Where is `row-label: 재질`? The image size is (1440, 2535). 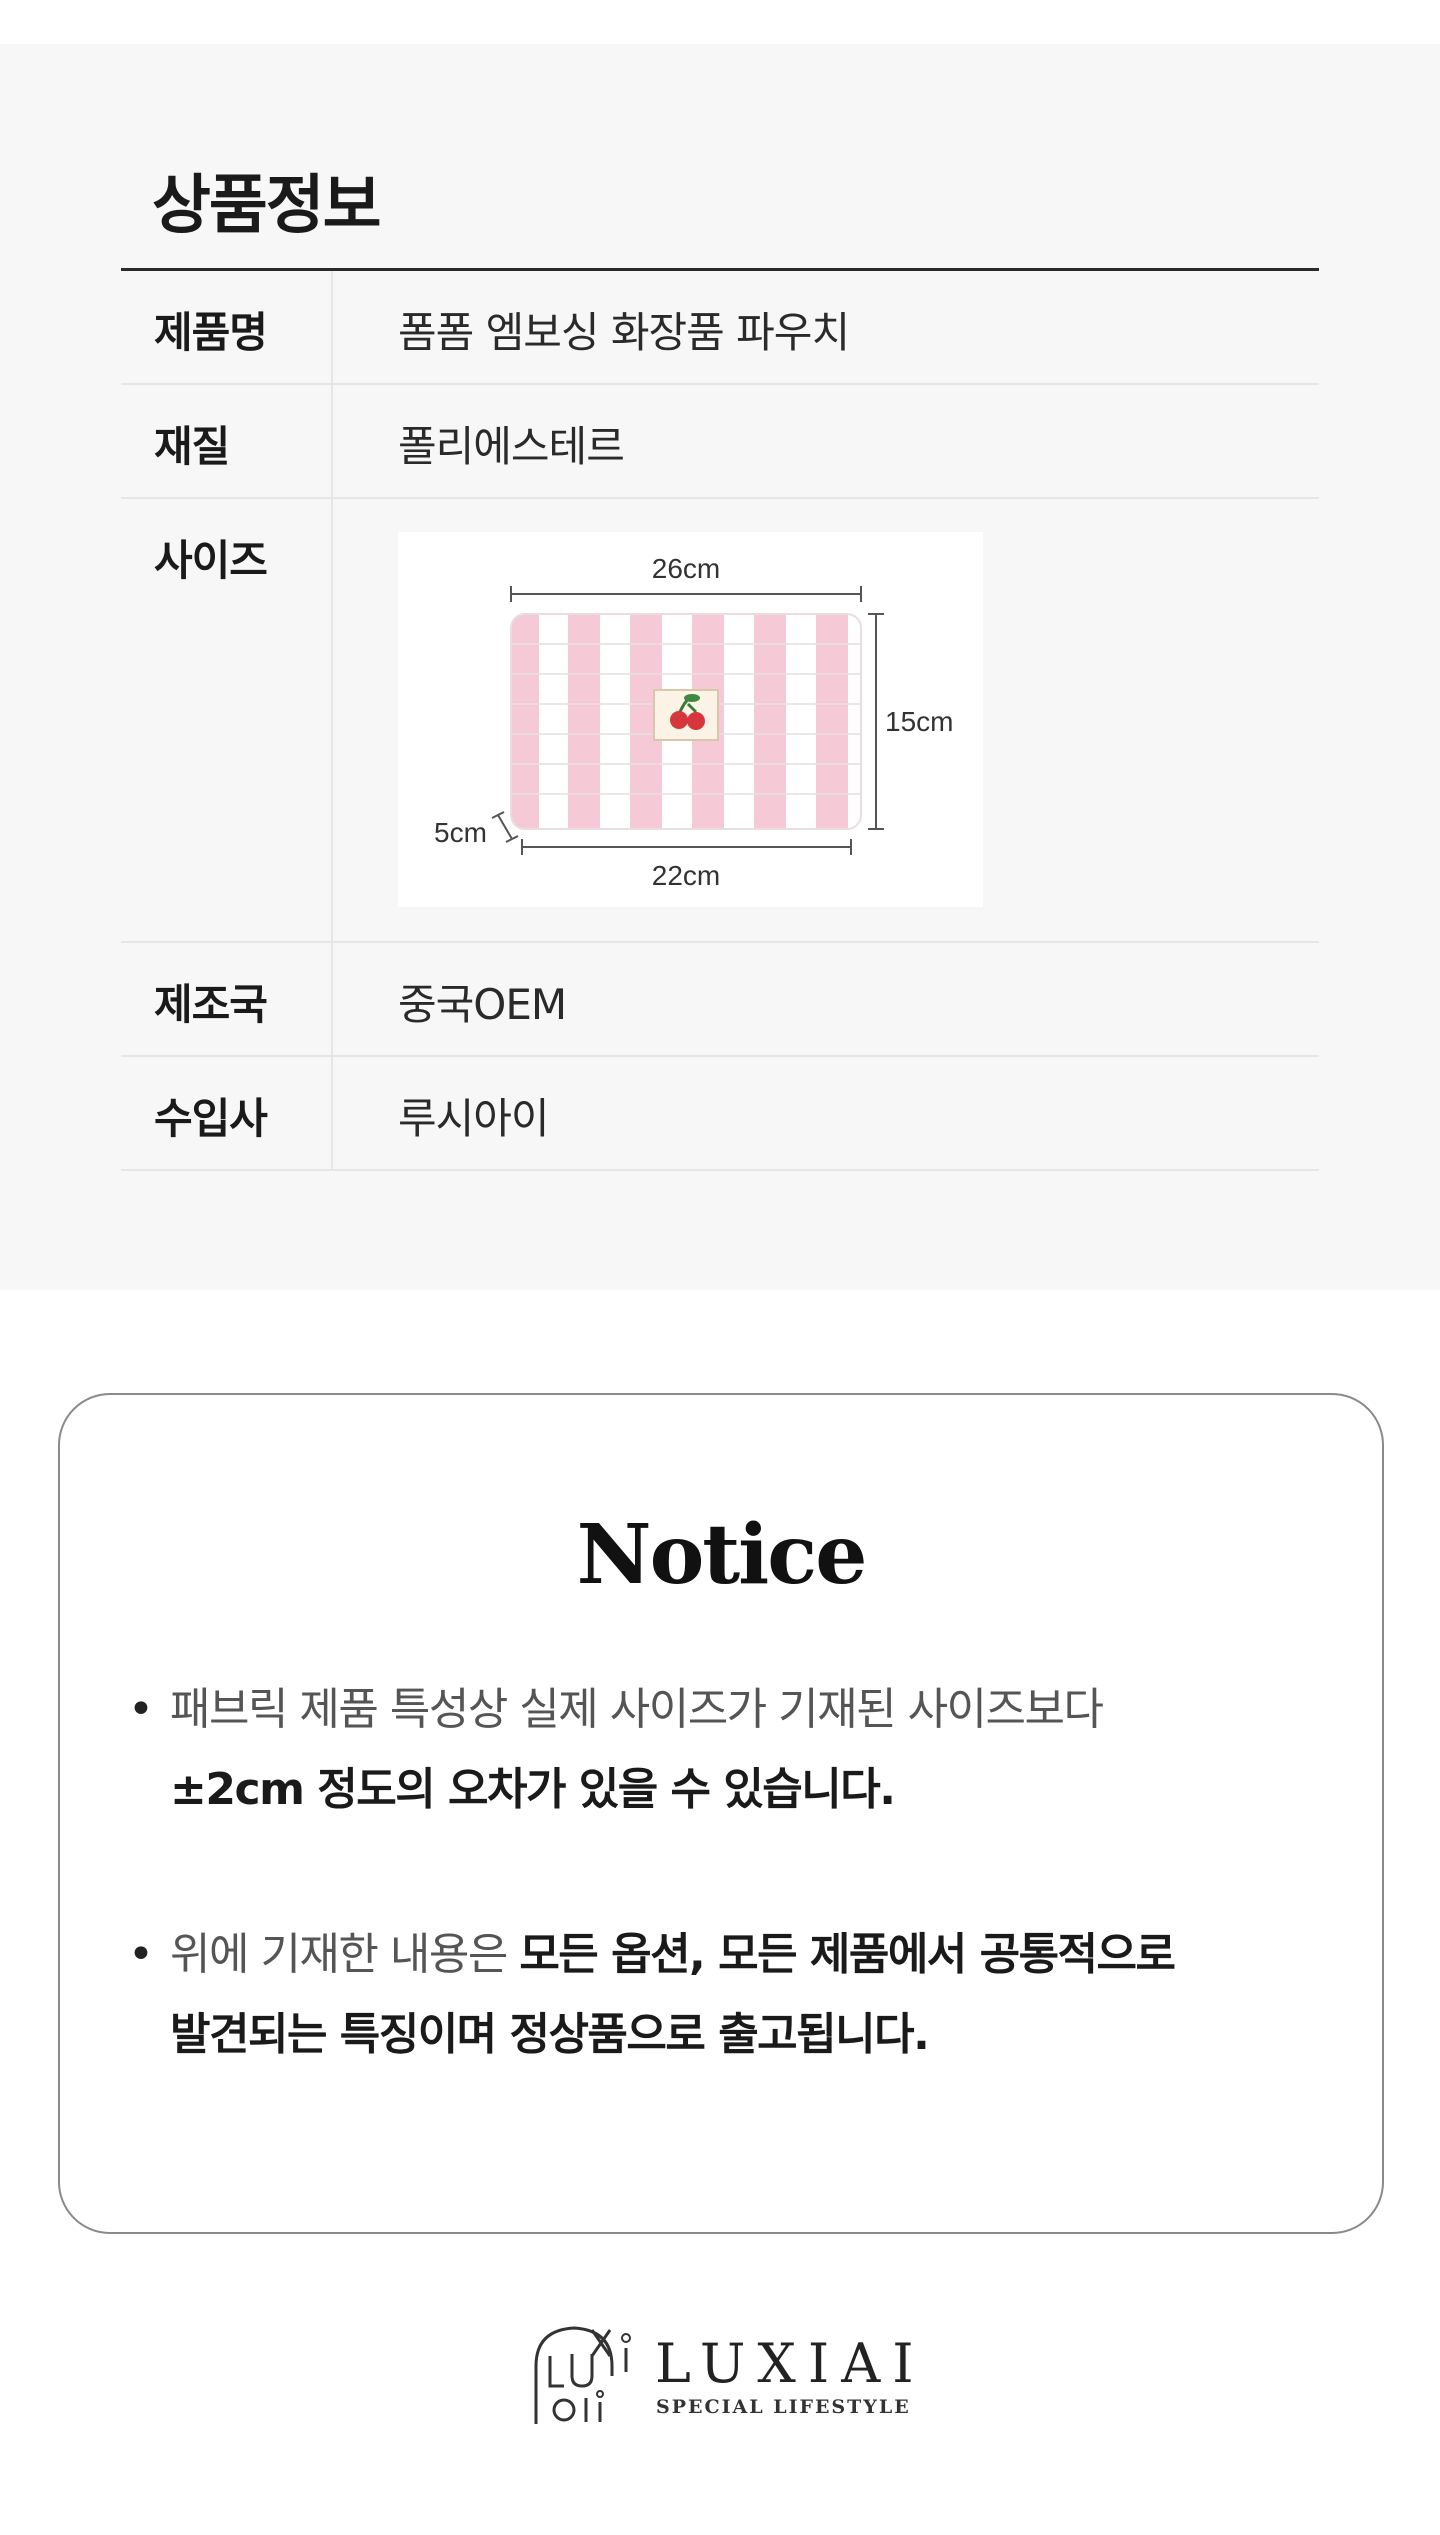 row-label: 재질 is located at coordinates (192, 446).